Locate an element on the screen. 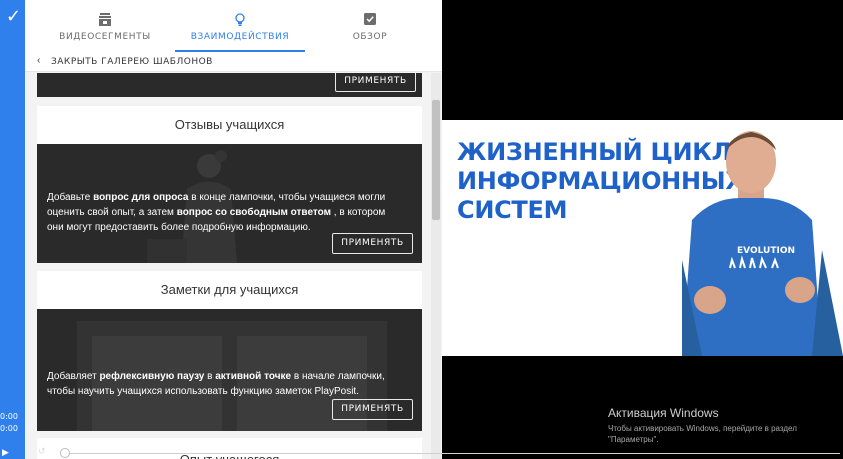  time-total: 0:00 is located at coordinates (9, 428).